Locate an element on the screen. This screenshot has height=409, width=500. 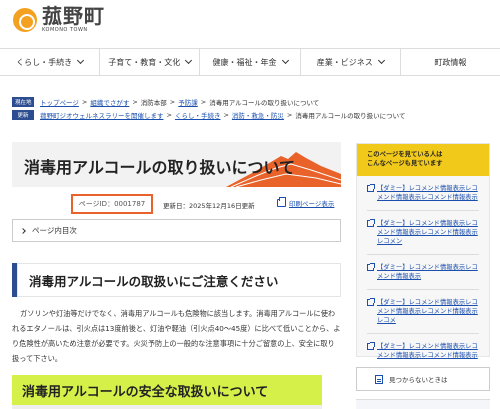
global-nav: くらし・手続き 子育て・教育・文化 健康・福祉・年金 産業・ビジネス 町政情報 is located at coordinates (250, 62).